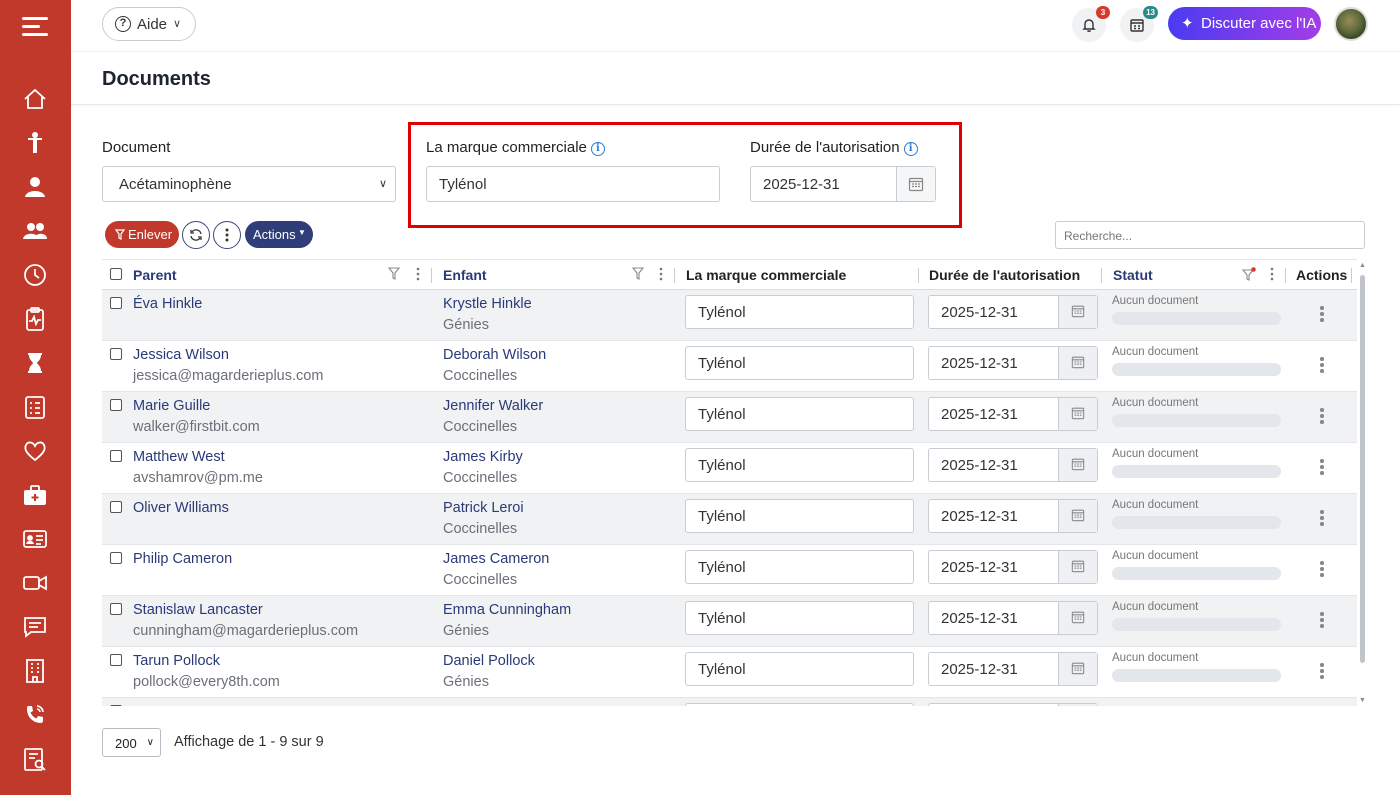 The image size is (1400, 795). What do you see at coordinates (493, 406) in the screenshot?
I see `child-name-link: Jennifer Walker` at bounding box center [493, 406].